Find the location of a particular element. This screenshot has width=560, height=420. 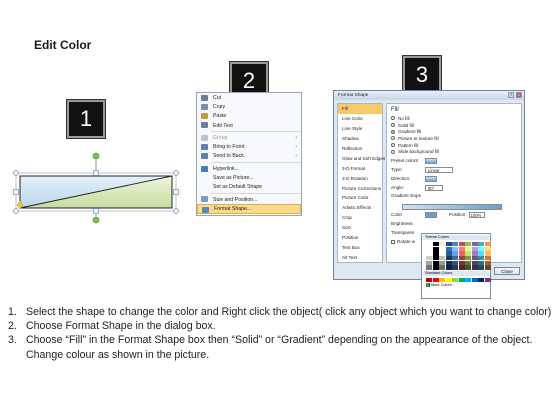

nav-item-12: Size is located at coordinates (360, 228).